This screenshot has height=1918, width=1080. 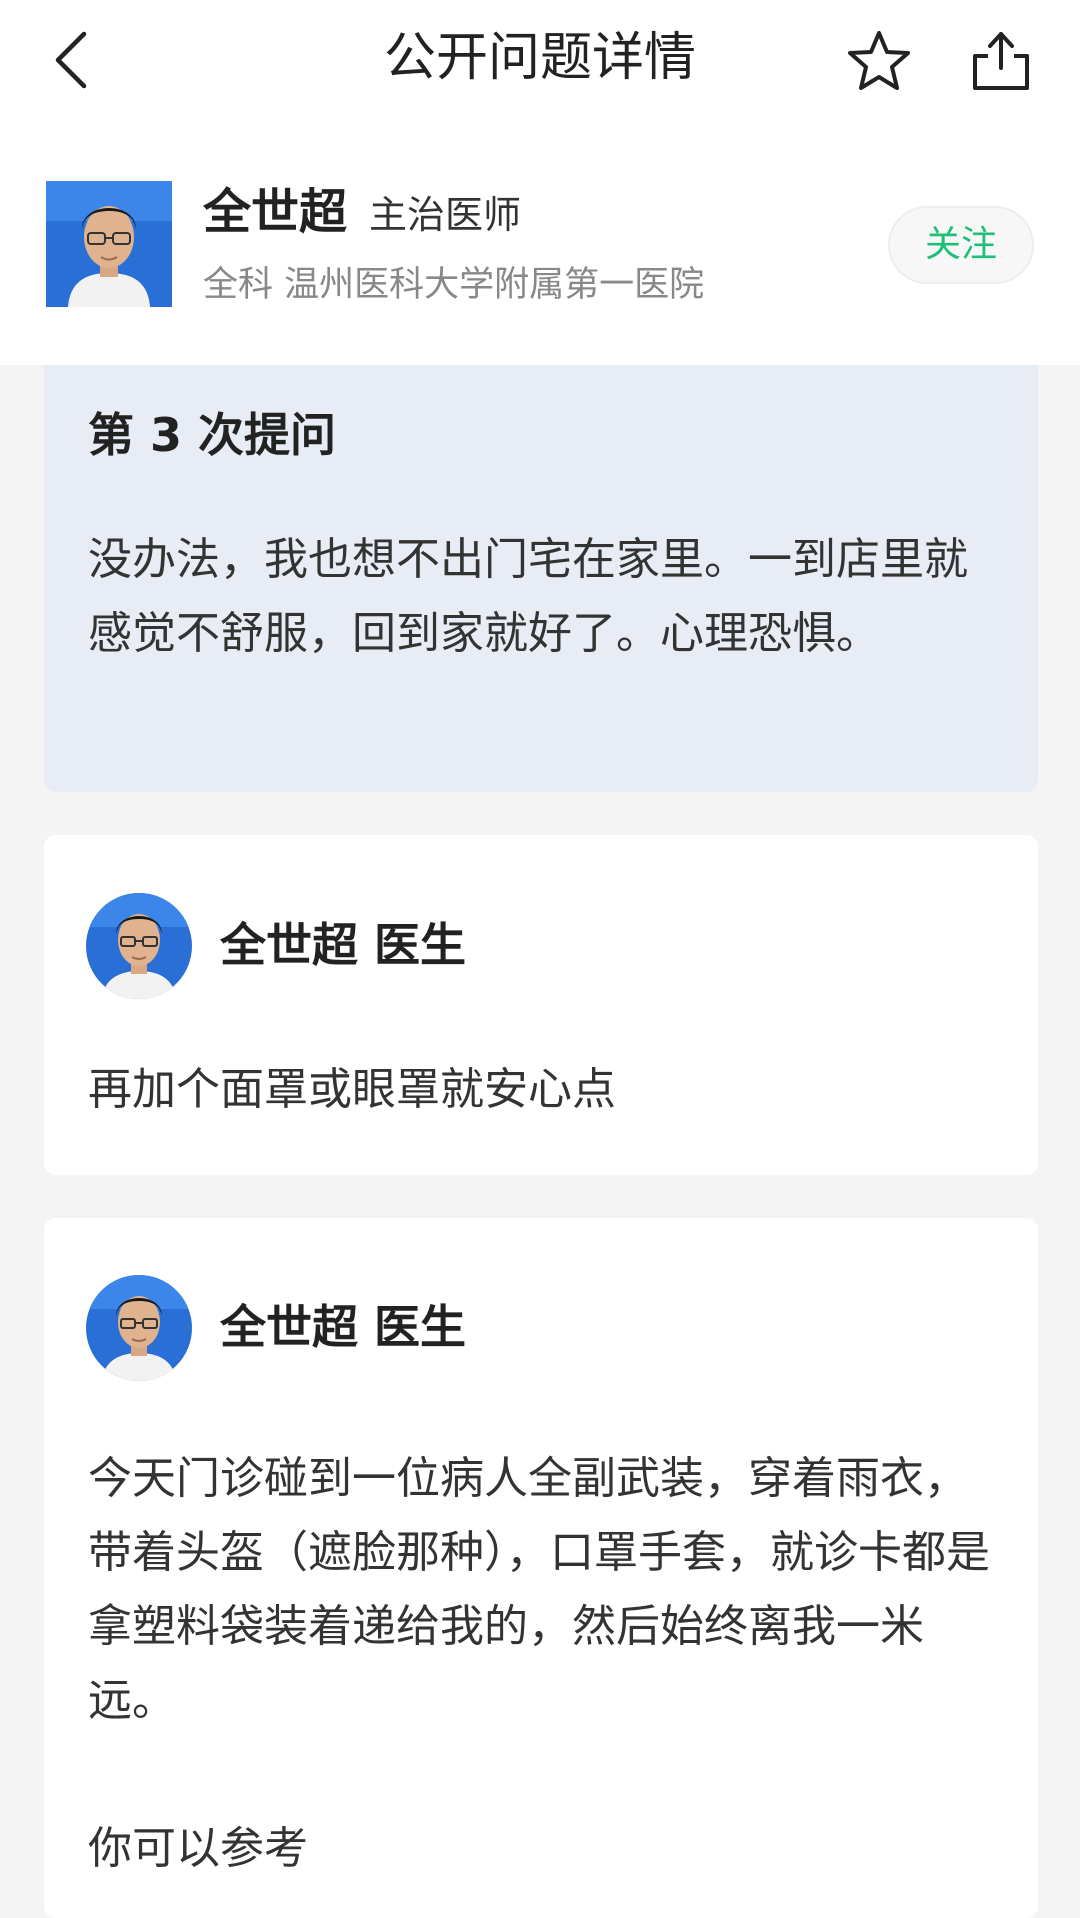 What do you see at coordinates (352, 1089) in the screenshot?
I see `answer-text: 再加个面罩或眼罩就安心点` at bounding box center [352, 1089].